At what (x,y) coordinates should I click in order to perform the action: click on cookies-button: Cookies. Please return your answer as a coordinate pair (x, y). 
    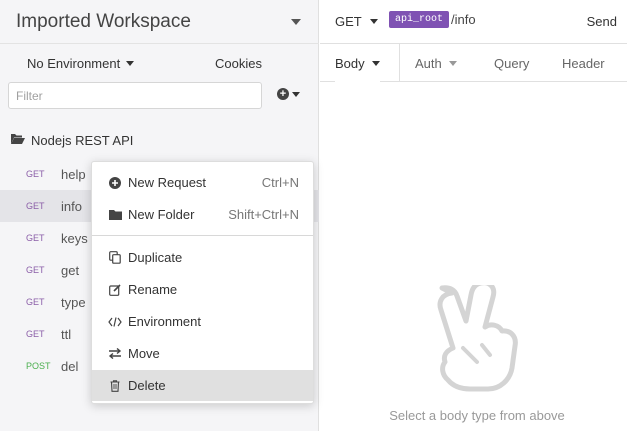
    Looking at the image, I should click on (238, 63).